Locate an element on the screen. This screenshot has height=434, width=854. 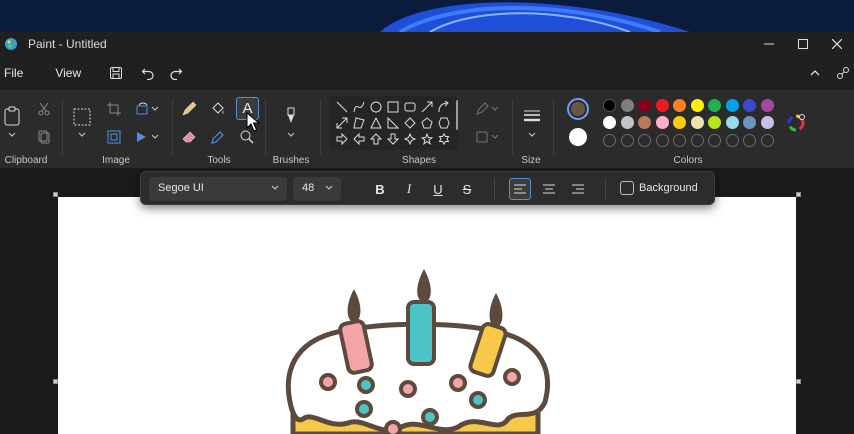
freeform-shape-icon is located at coordinates (359, 123).